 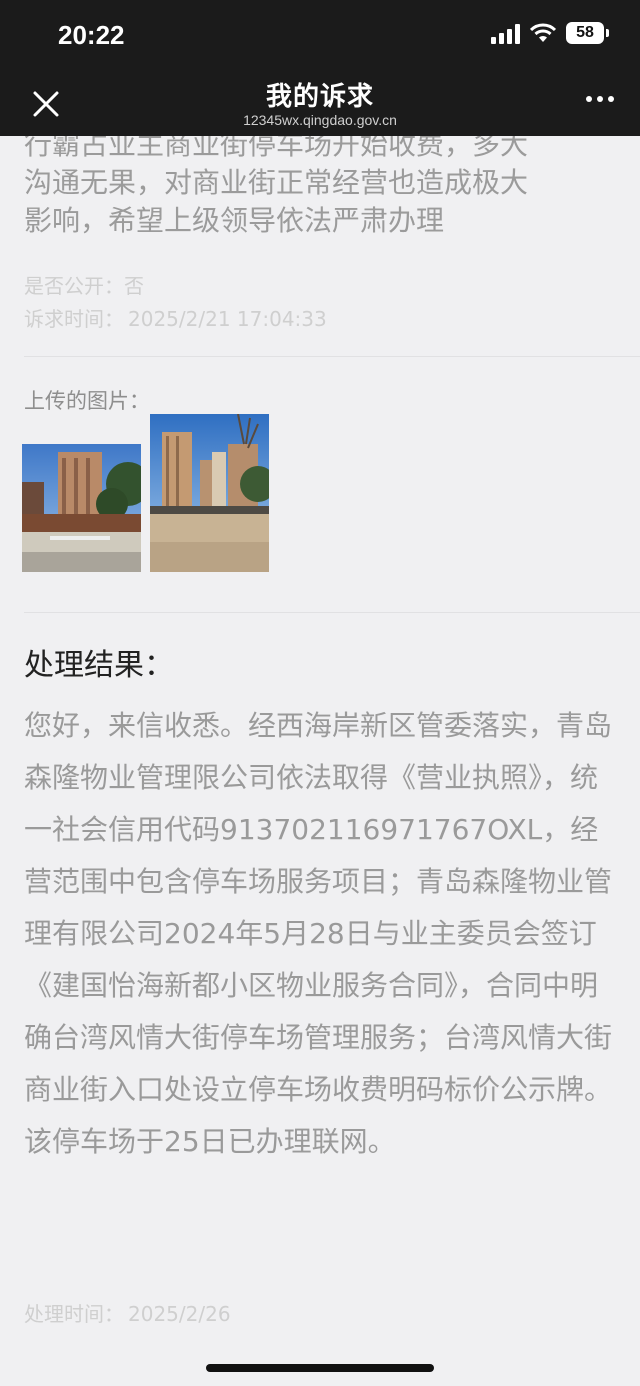 What do you see at coordinates (543, 32) in the screenshot?
I see `wifi-icon` at bounding box center [543, 32].